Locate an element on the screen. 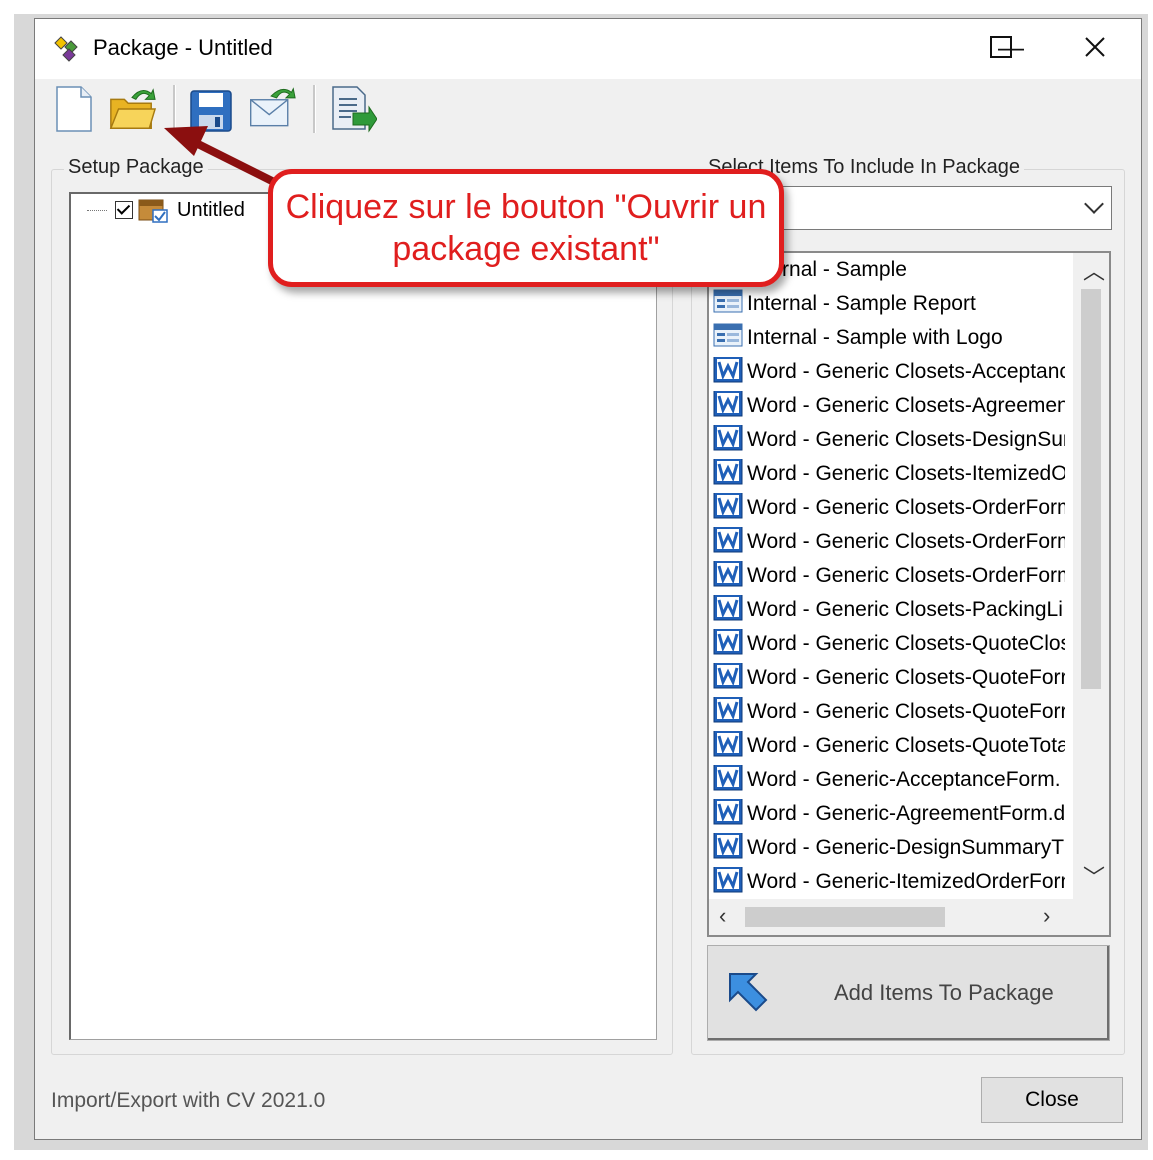 This screenshot has height=1160, width=1153. vertical-scroll-thumb is located at coordinates (1091, 489).